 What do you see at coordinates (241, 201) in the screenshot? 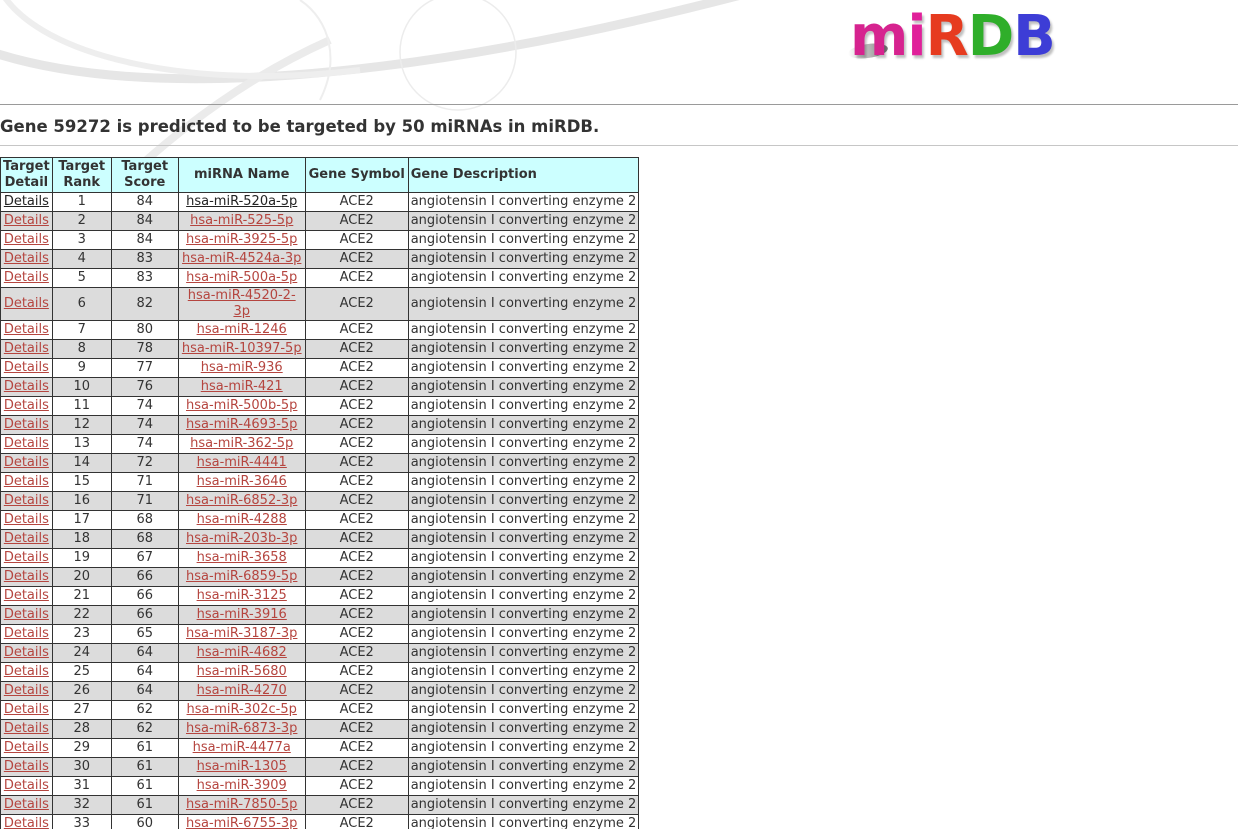
I see `mirna-link: hsa-miR-520a-5p` at bounding box center [241, 201].